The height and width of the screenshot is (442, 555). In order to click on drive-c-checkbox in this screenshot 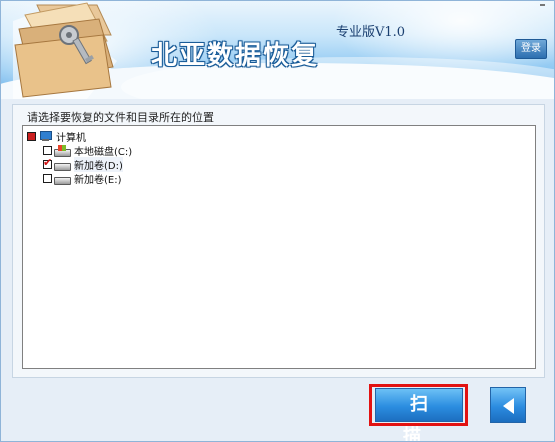, I will do `click(47, 150)`.